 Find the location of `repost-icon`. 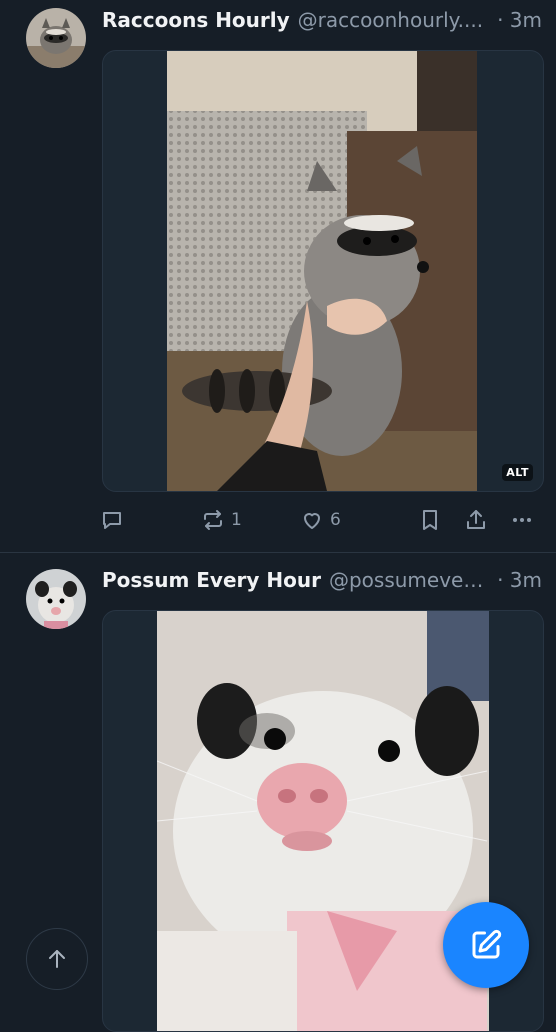

repost-icon is located at coordinates (213, 520).